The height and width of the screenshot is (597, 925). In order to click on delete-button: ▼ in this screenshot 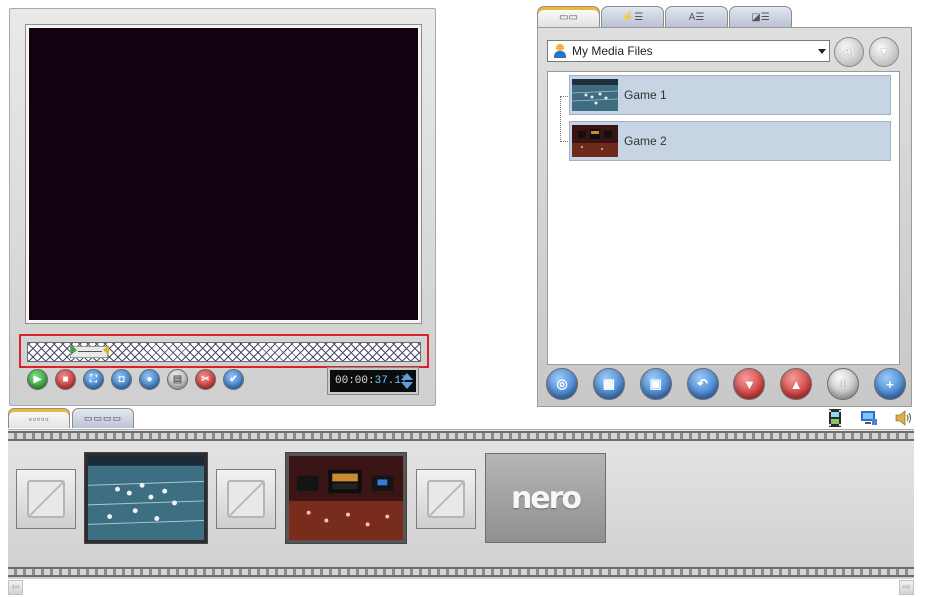, I will do `click(749, 384)`.